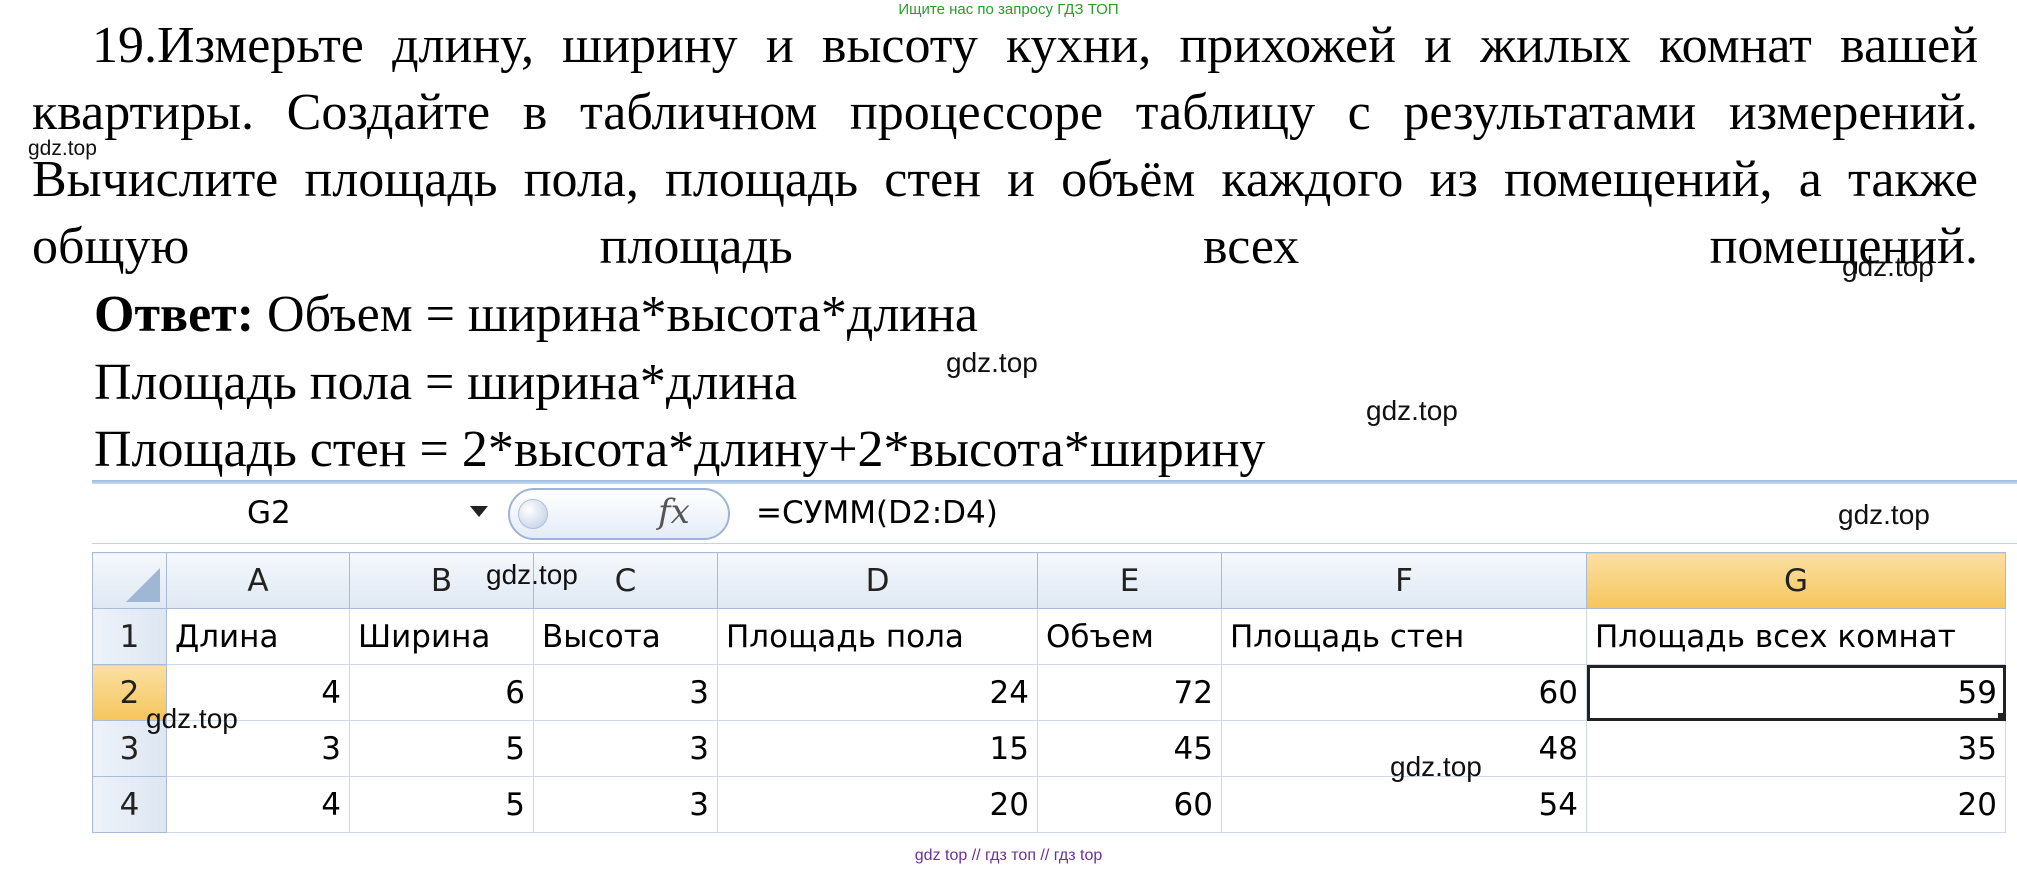 The height and width of the screenshot is (872, 2017). What do you see at coordinates (619, 514) in the screenshot?
I see `formula-controls: fx` at bounding box center [619, 514].